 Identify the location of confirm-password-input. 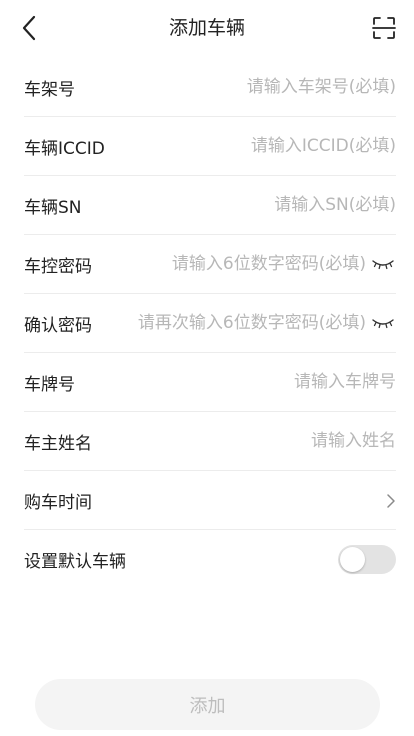
(231, 323).